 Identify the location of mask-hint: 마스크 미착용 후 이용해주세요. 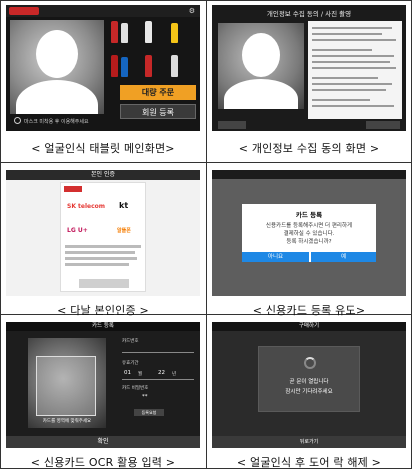
(56, 122).